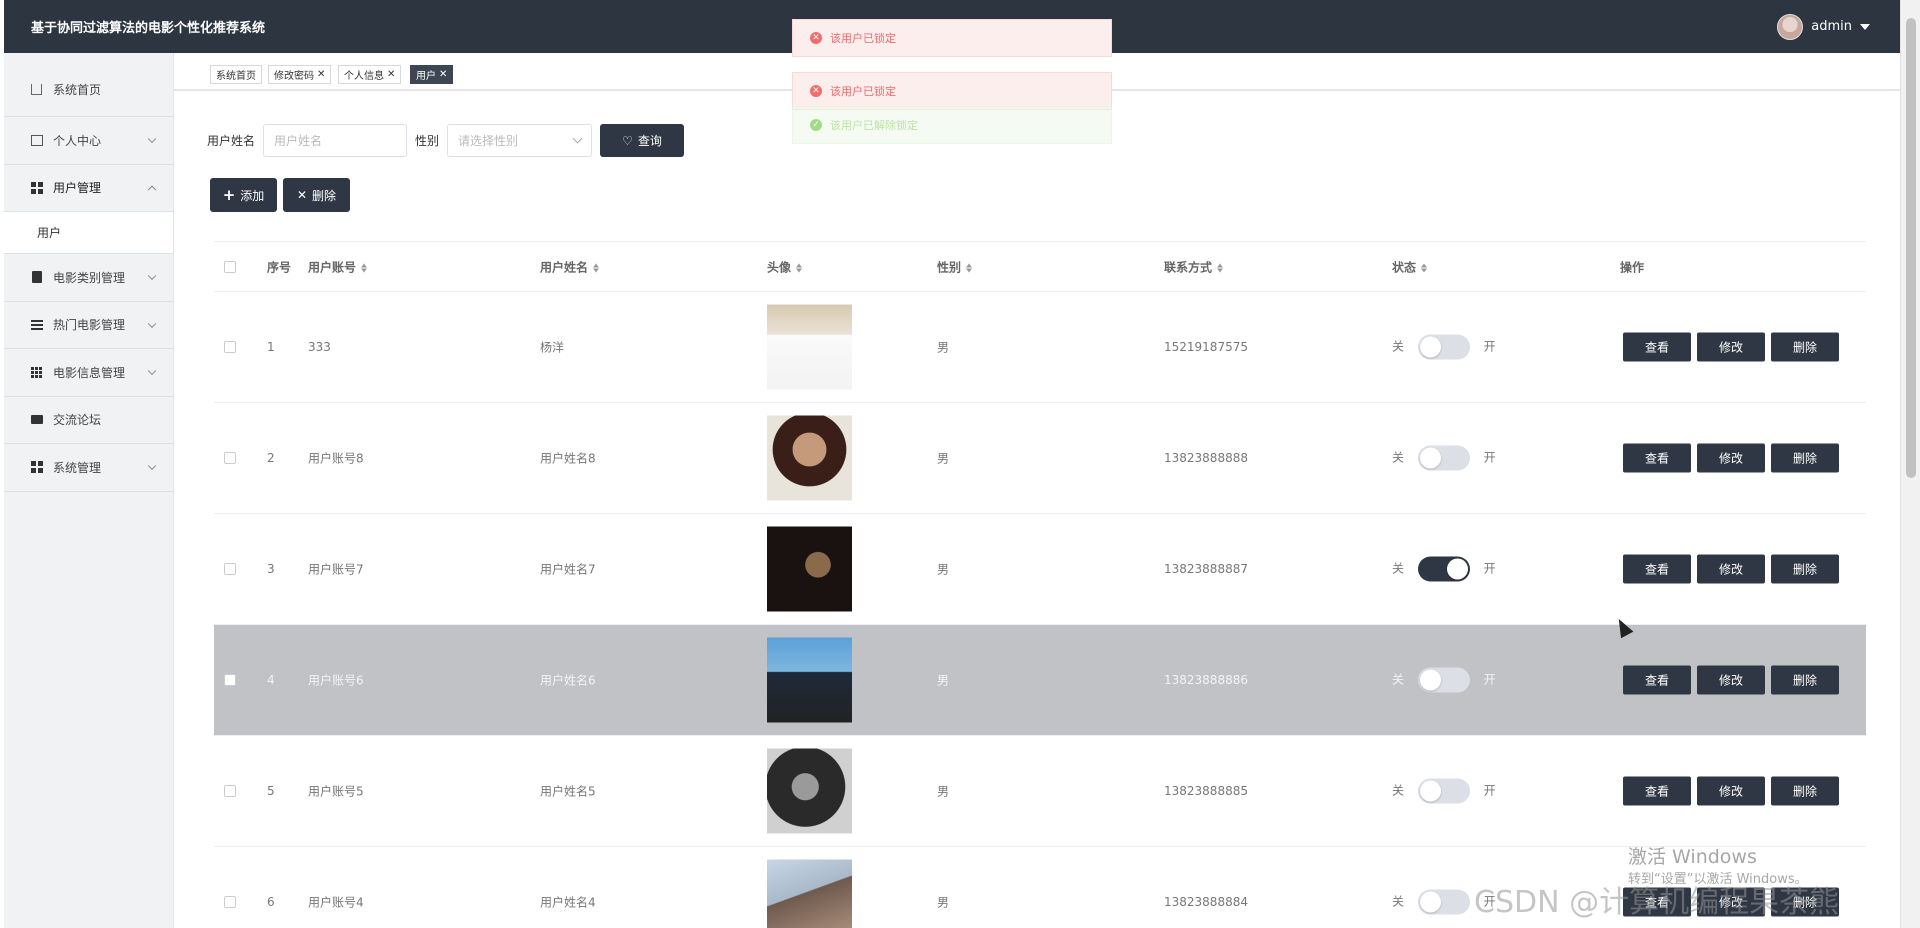 The height and width of the screenshot is (928, 1920). I want to click on scrollbar, so click(1910, 464).